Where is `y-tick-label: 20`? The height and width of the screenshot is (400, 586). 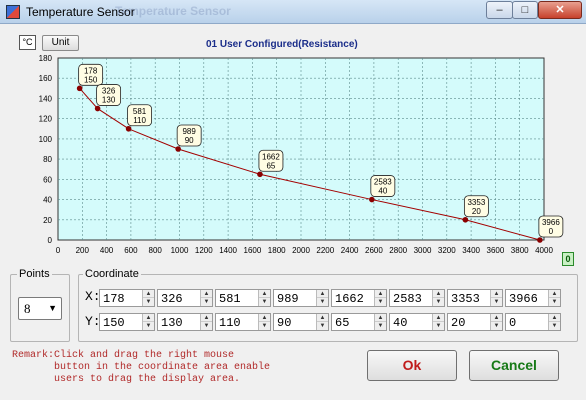 y-tick-label: 20 is located at coordinates (47, 220).